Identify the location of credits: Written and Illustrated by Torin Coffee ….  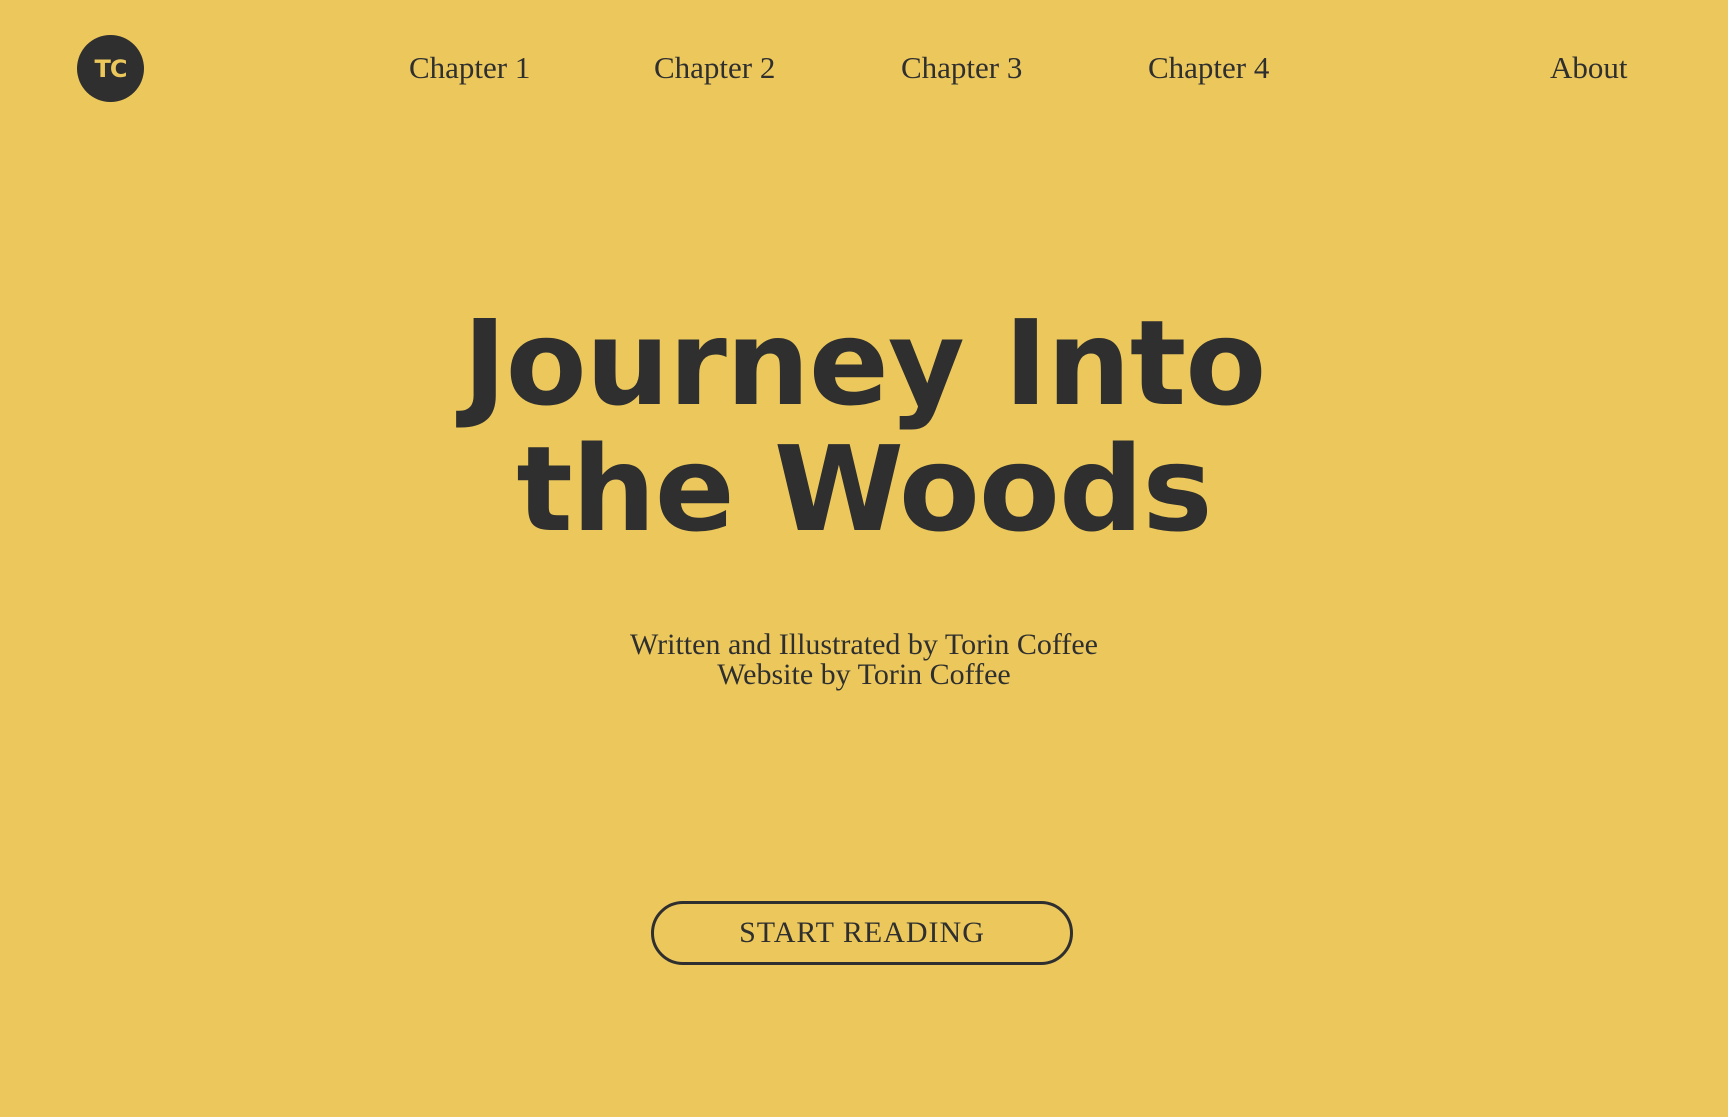
(864, 660).